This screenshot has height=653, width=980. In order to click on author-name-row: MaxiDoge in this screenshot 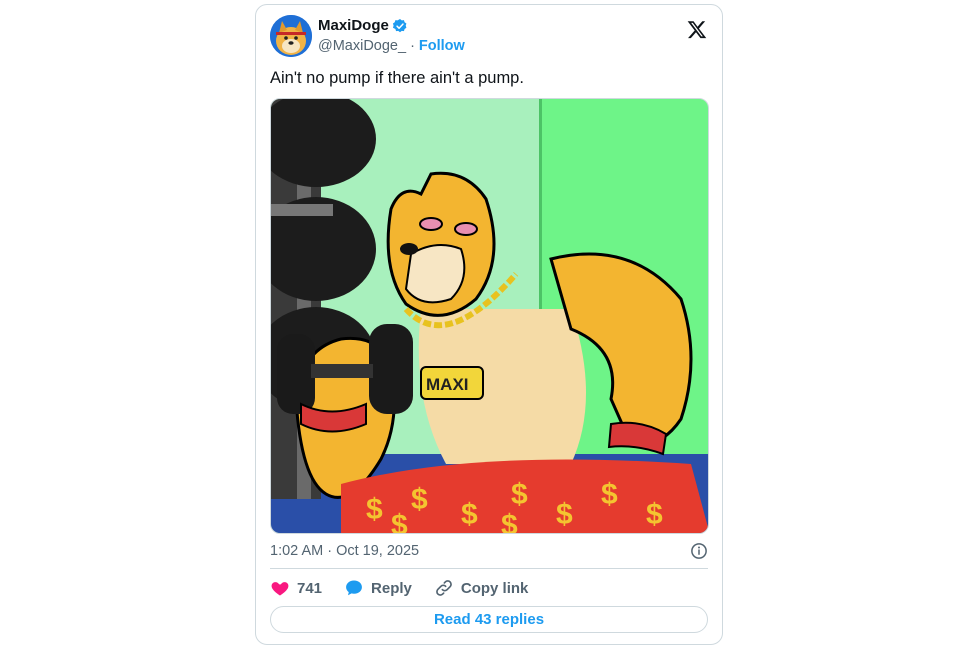, I will do `click(363, 25)`.